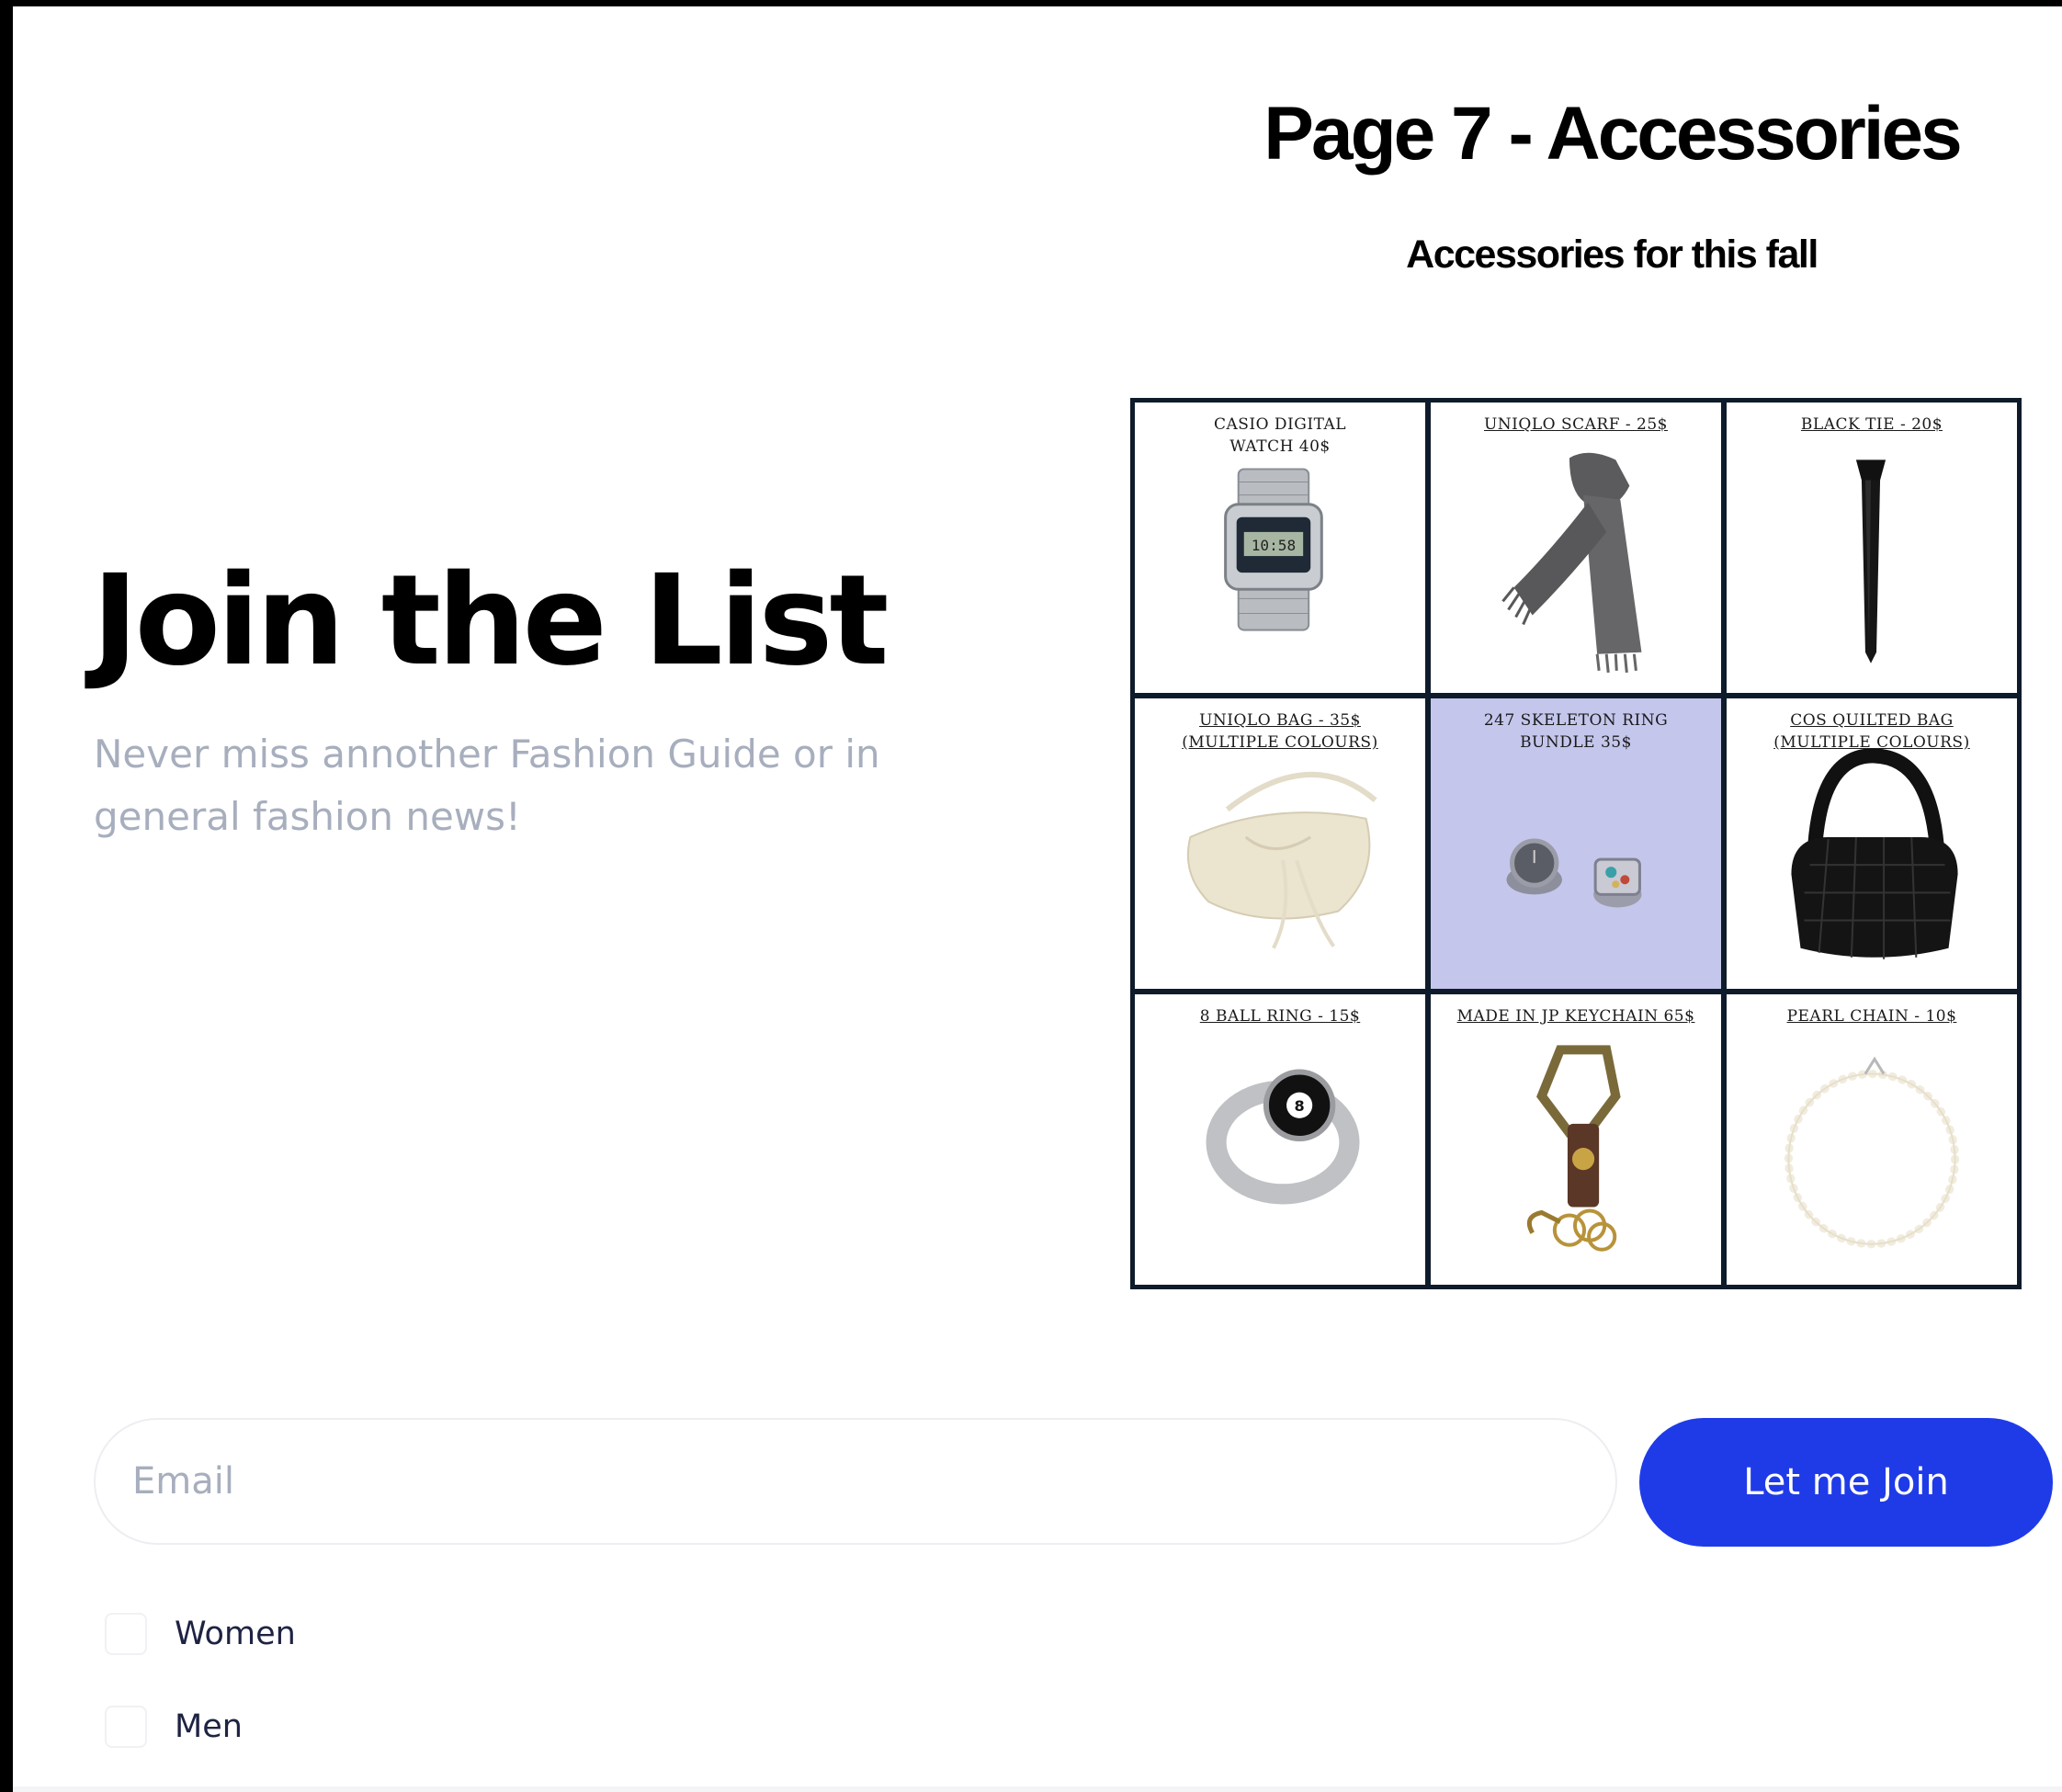  Describe the element at coordinates (1872, 1152) in the screenshot. I see `pearl-chain-icon` at that location.